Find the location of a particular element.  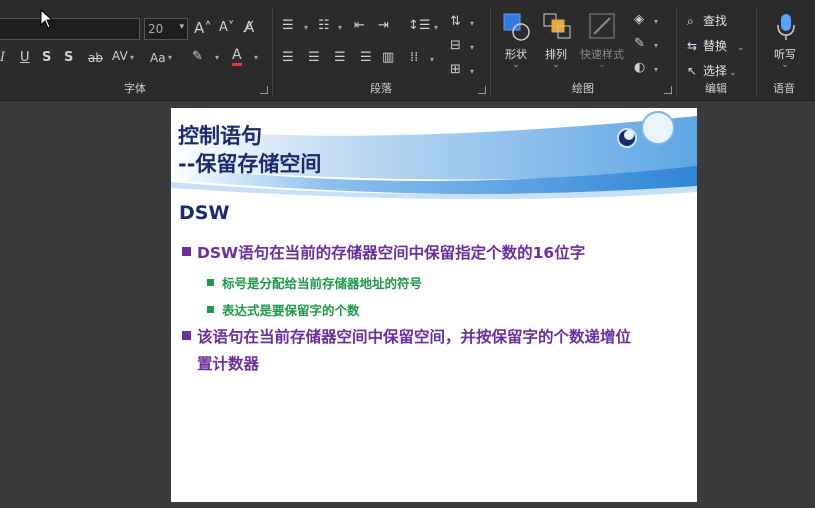

align-right-icon: ☰ is located at coordinates (340, 58).